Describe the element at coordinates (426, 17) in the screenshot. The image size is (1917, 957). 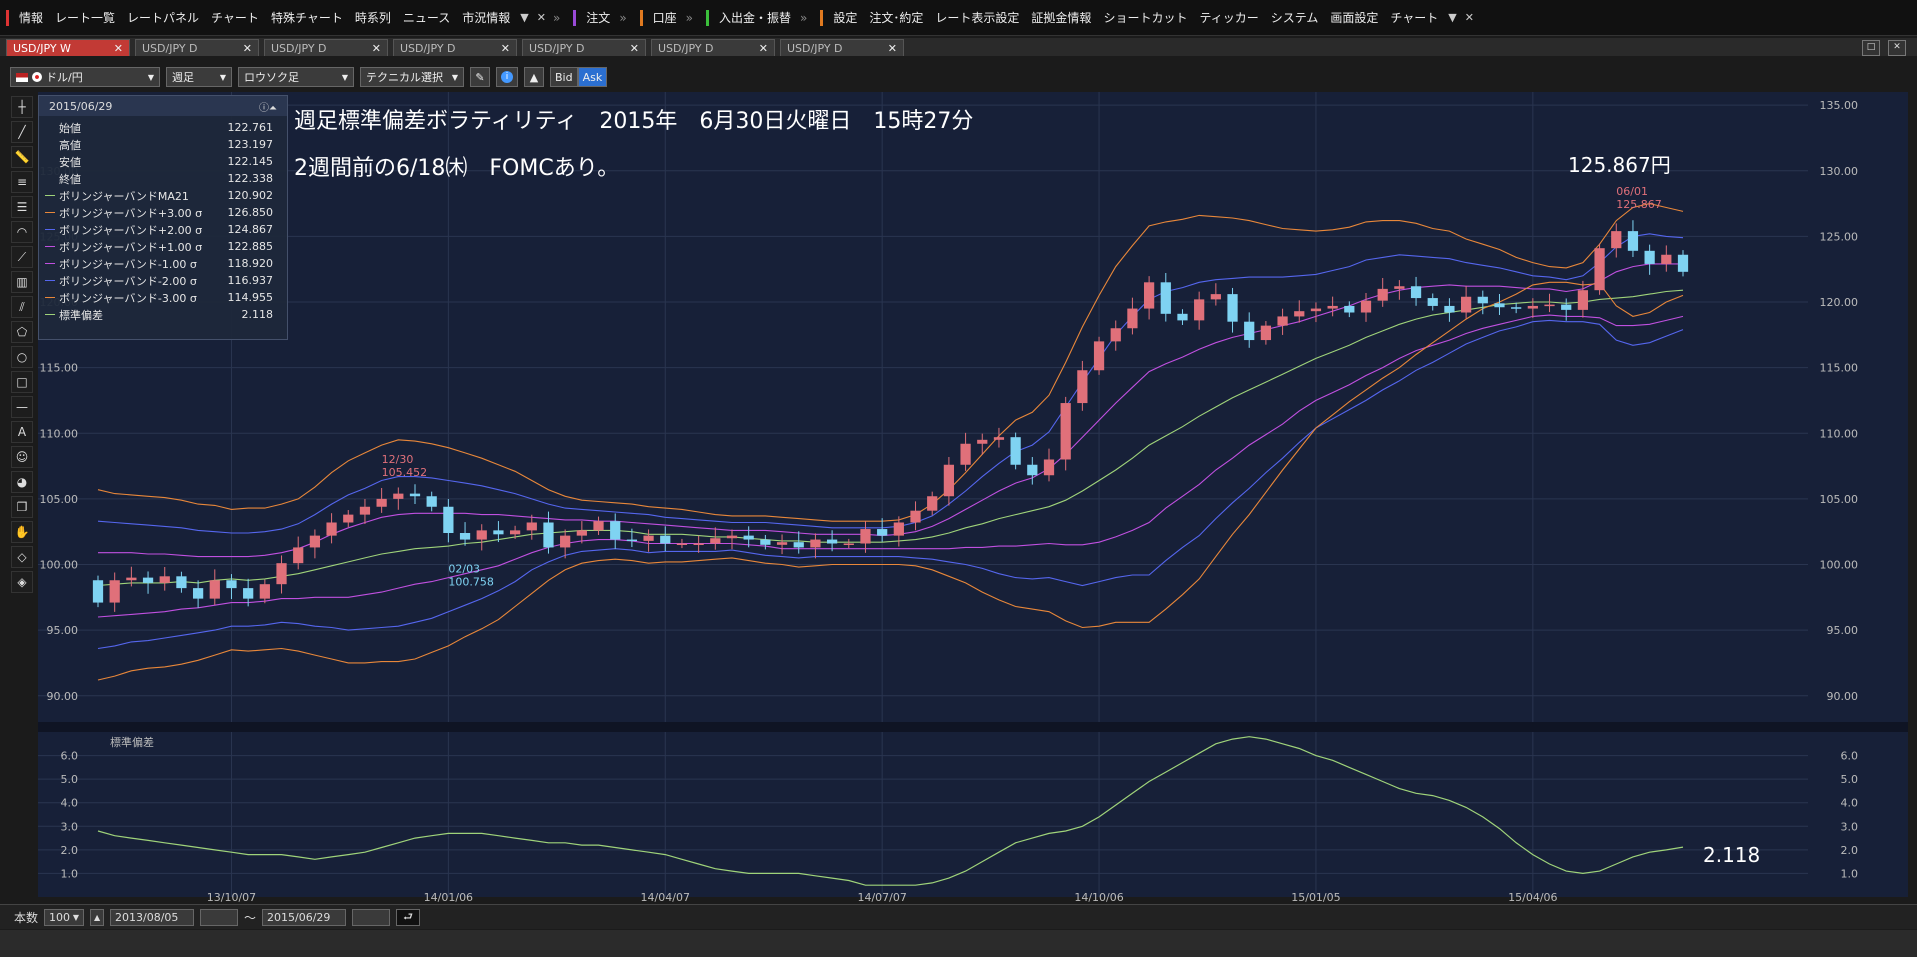
I see `menu-item: ニュース` at that location.